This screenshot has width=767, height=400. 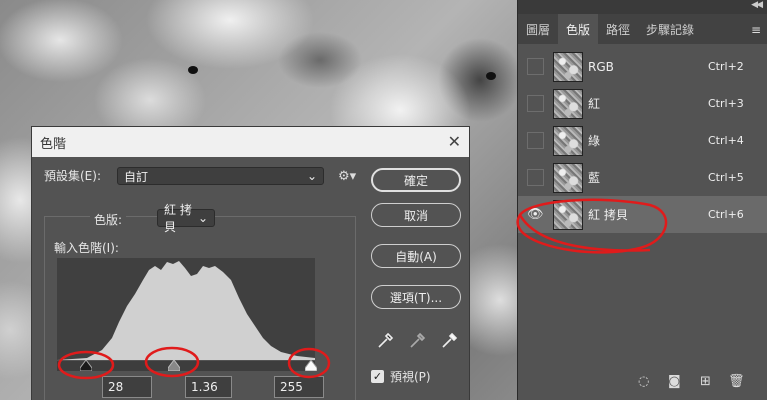 What do you see at coordinates (449, 340) in the screenshot?
I see `white-eyedropper-icon` at bounding box center [449, 340].